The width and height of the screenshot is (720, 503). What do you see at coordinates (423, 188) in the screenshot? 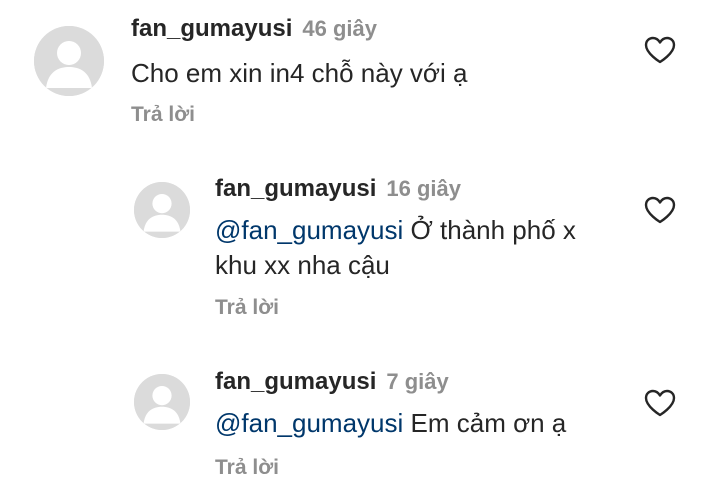
I see `timestamp: 16 giây` at bounding box center [423, 188].